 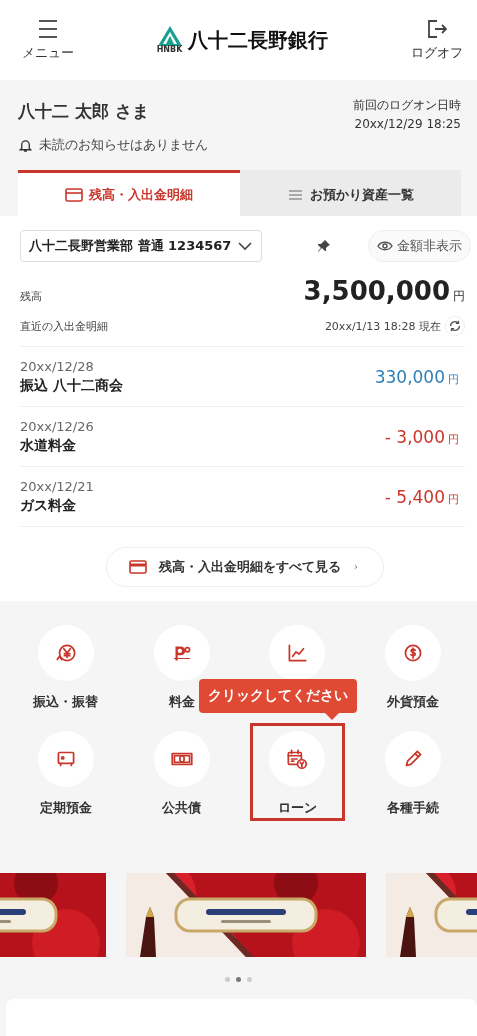 I want to click on account-selector: 八十二長野営業部 普通 1234567, so click(x=141, y=246).